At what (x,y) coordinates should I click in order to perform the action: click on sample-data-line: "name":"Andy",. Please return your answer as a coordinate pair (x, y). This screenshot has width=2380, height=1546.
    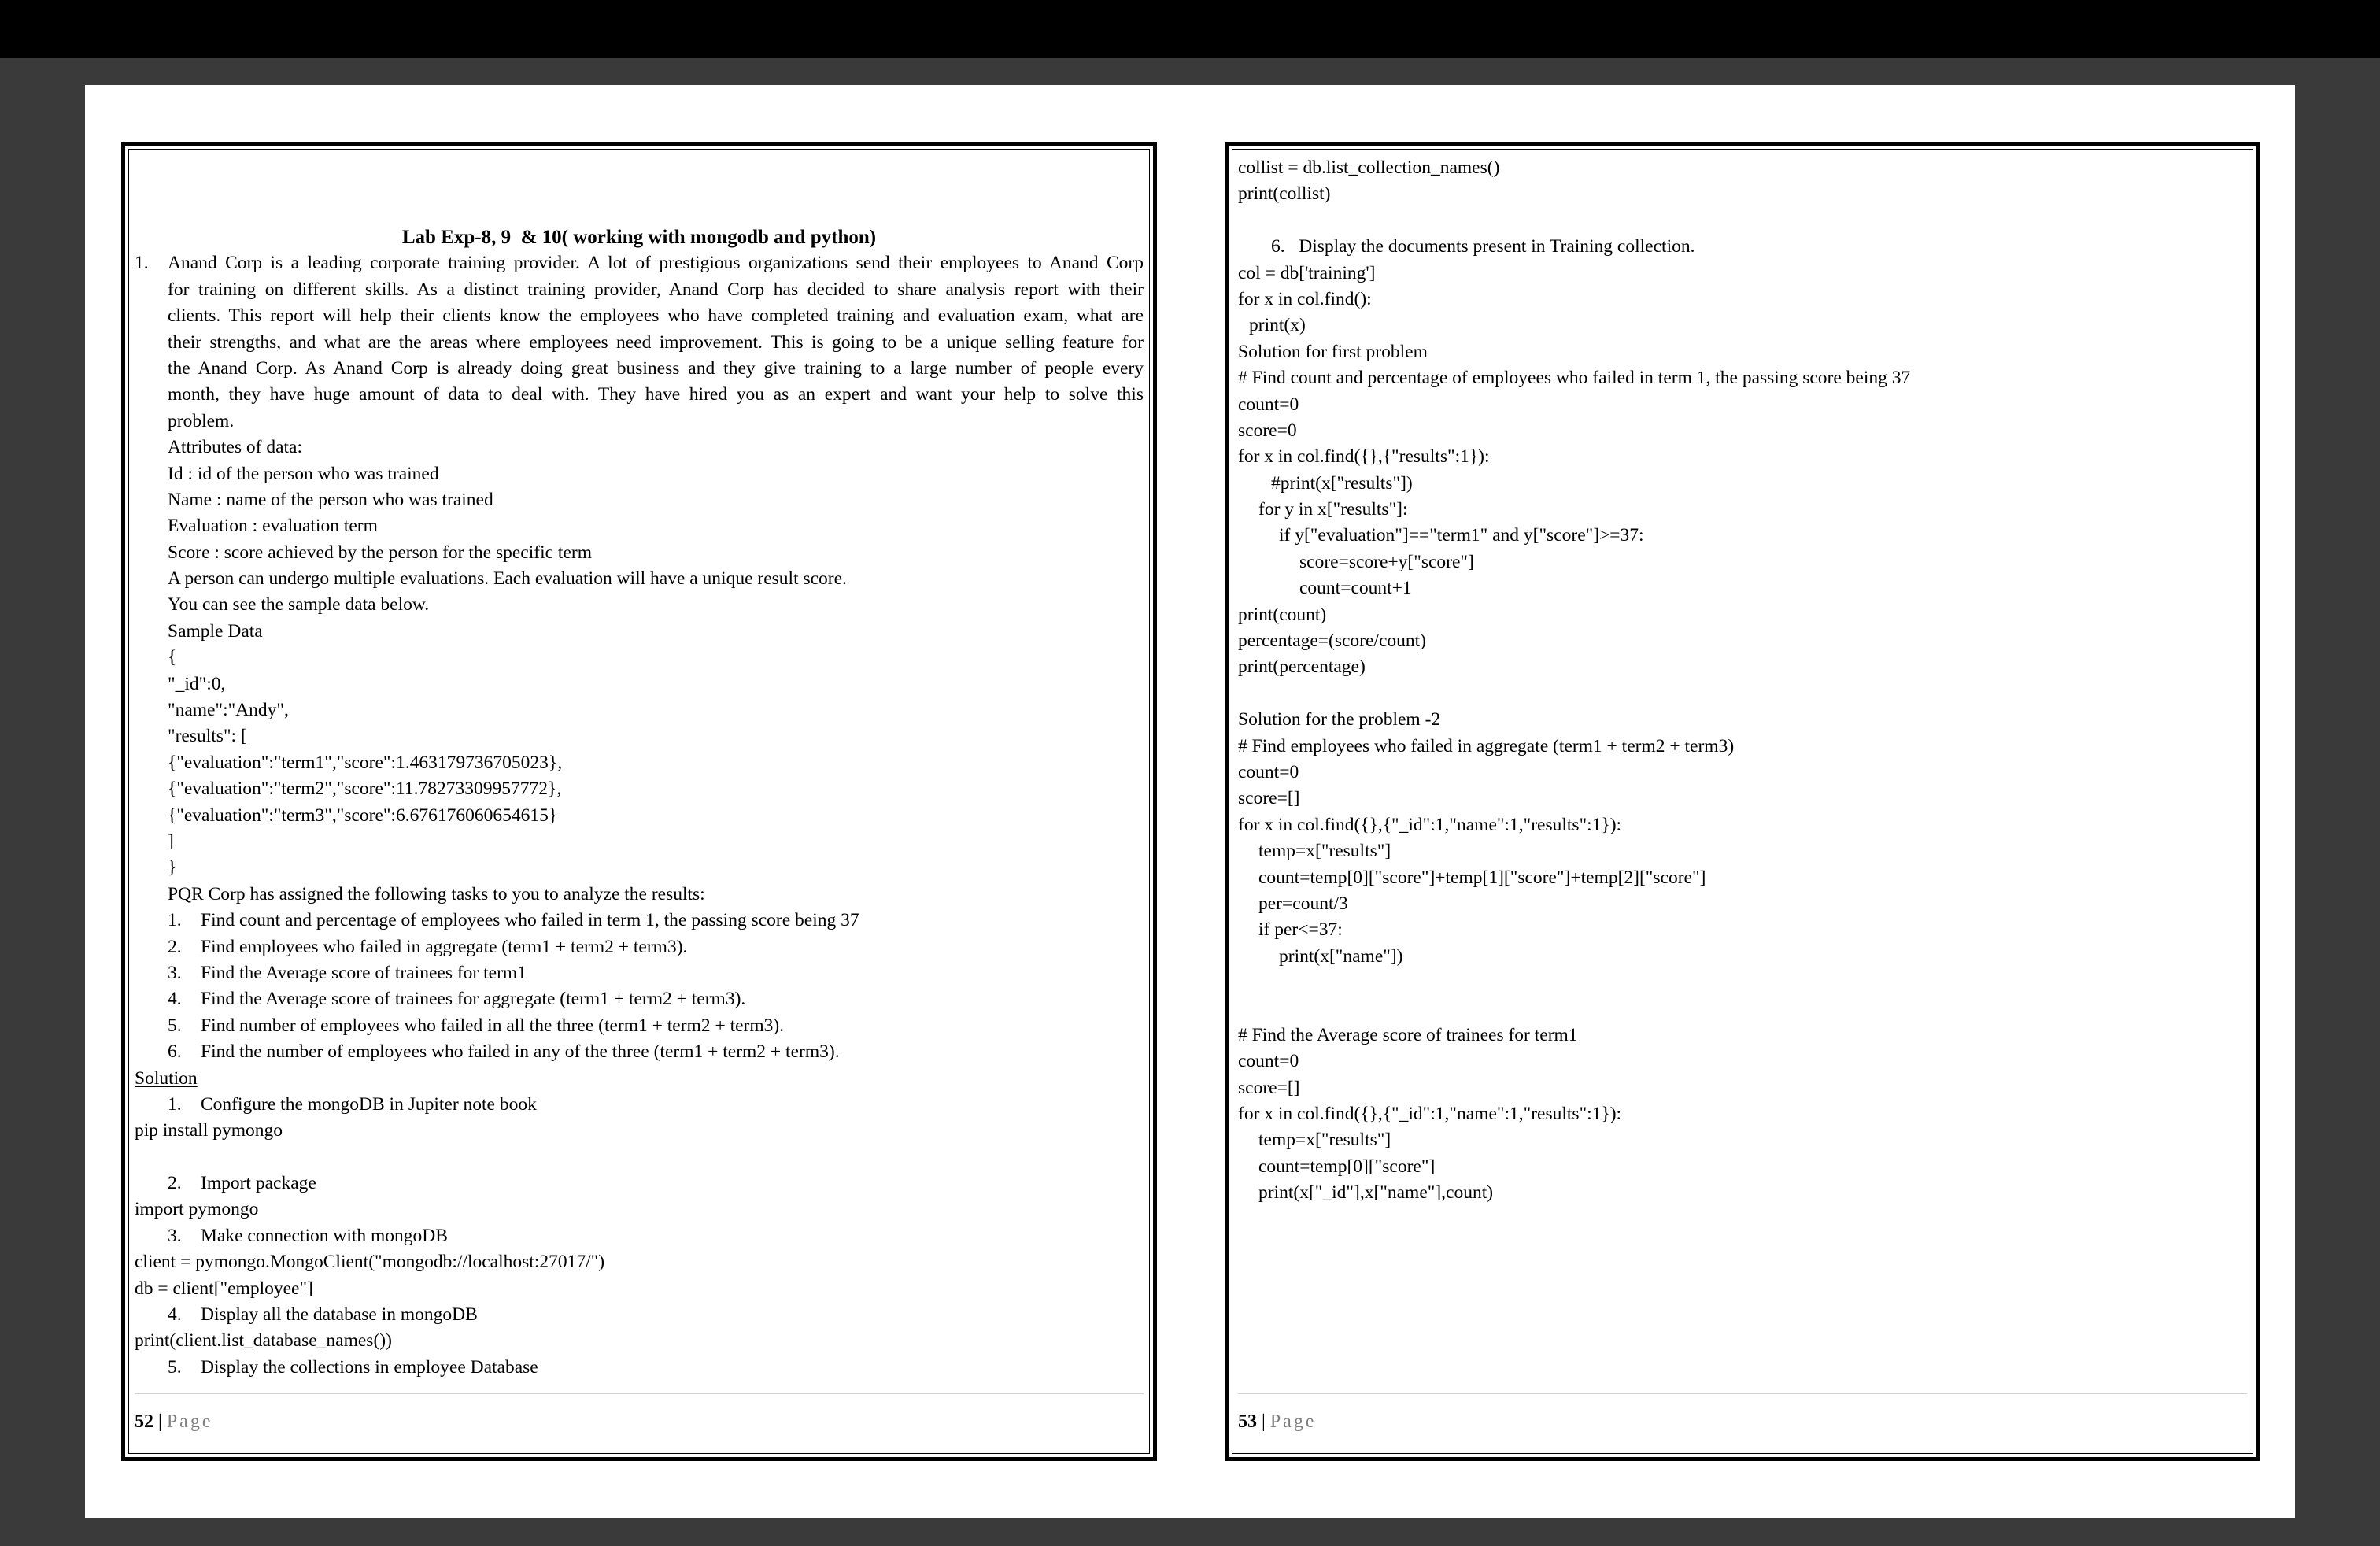
    Looking at the image, I should click on (228, 710).